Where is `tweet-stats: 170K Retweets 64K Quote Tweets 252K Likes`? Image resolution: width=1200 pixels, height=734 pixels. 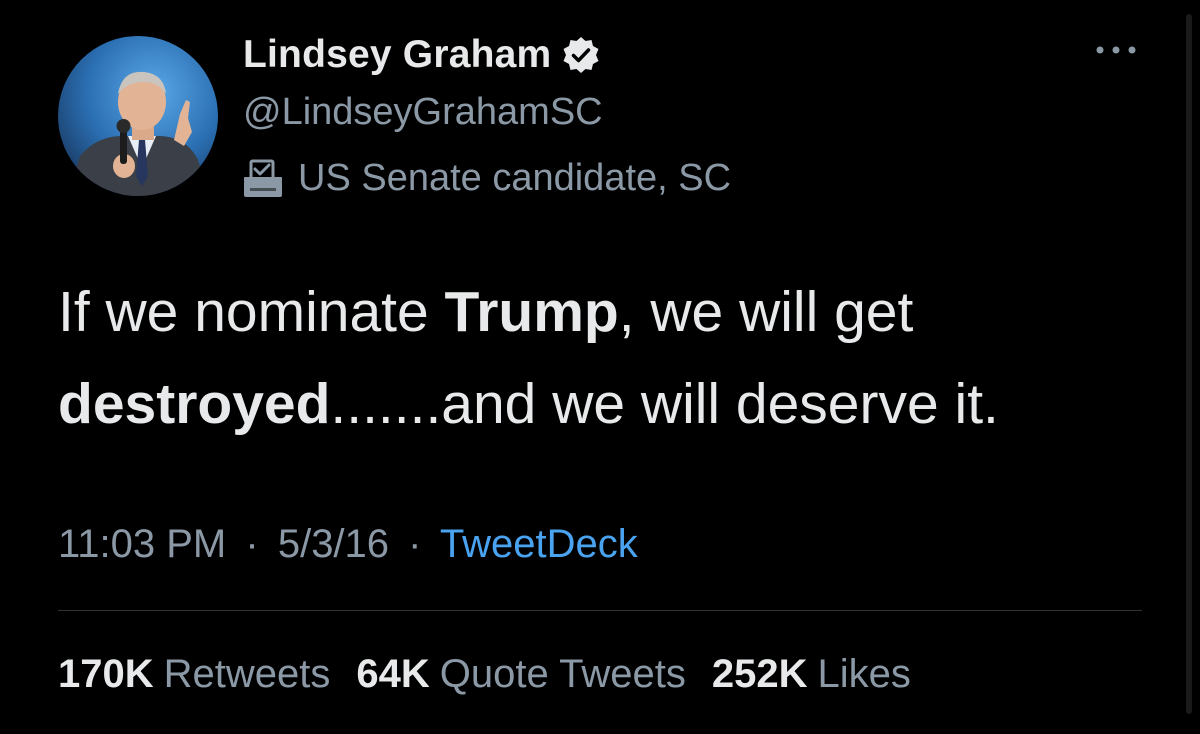 tweet-stats: 170K Retweets 64K Quote Tweets 252K Likes is located at coordinates (497, 674).